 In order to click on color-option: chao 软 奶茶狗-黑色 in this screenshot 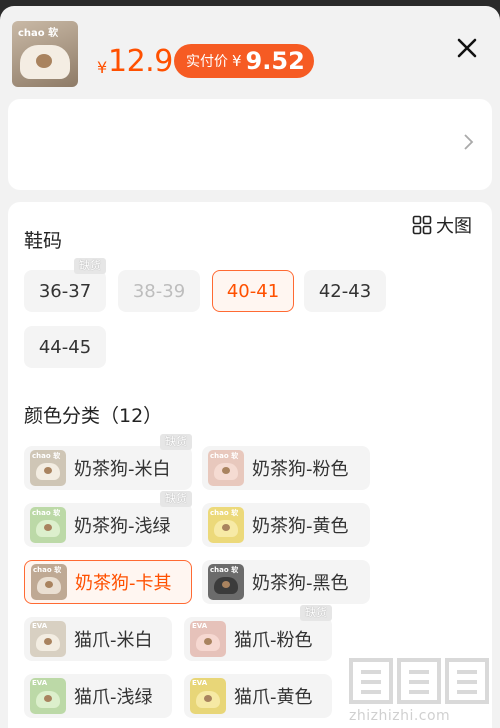, I will do `click(286, 582)`.